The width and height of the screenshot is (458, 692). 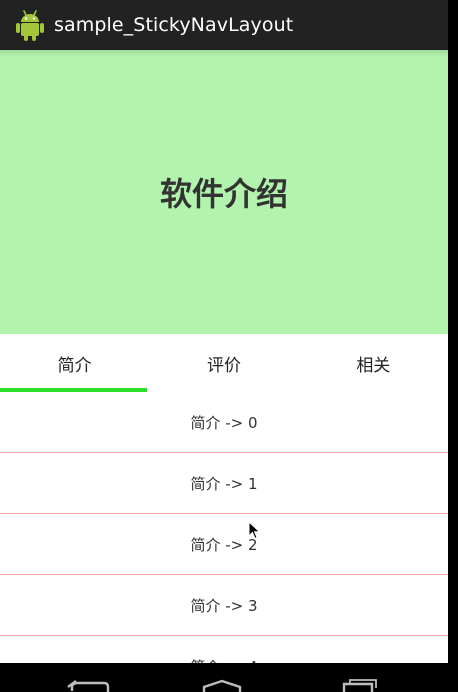 I want to click on list-item-label: 简介 -> 0, so click(x=224, y=422).